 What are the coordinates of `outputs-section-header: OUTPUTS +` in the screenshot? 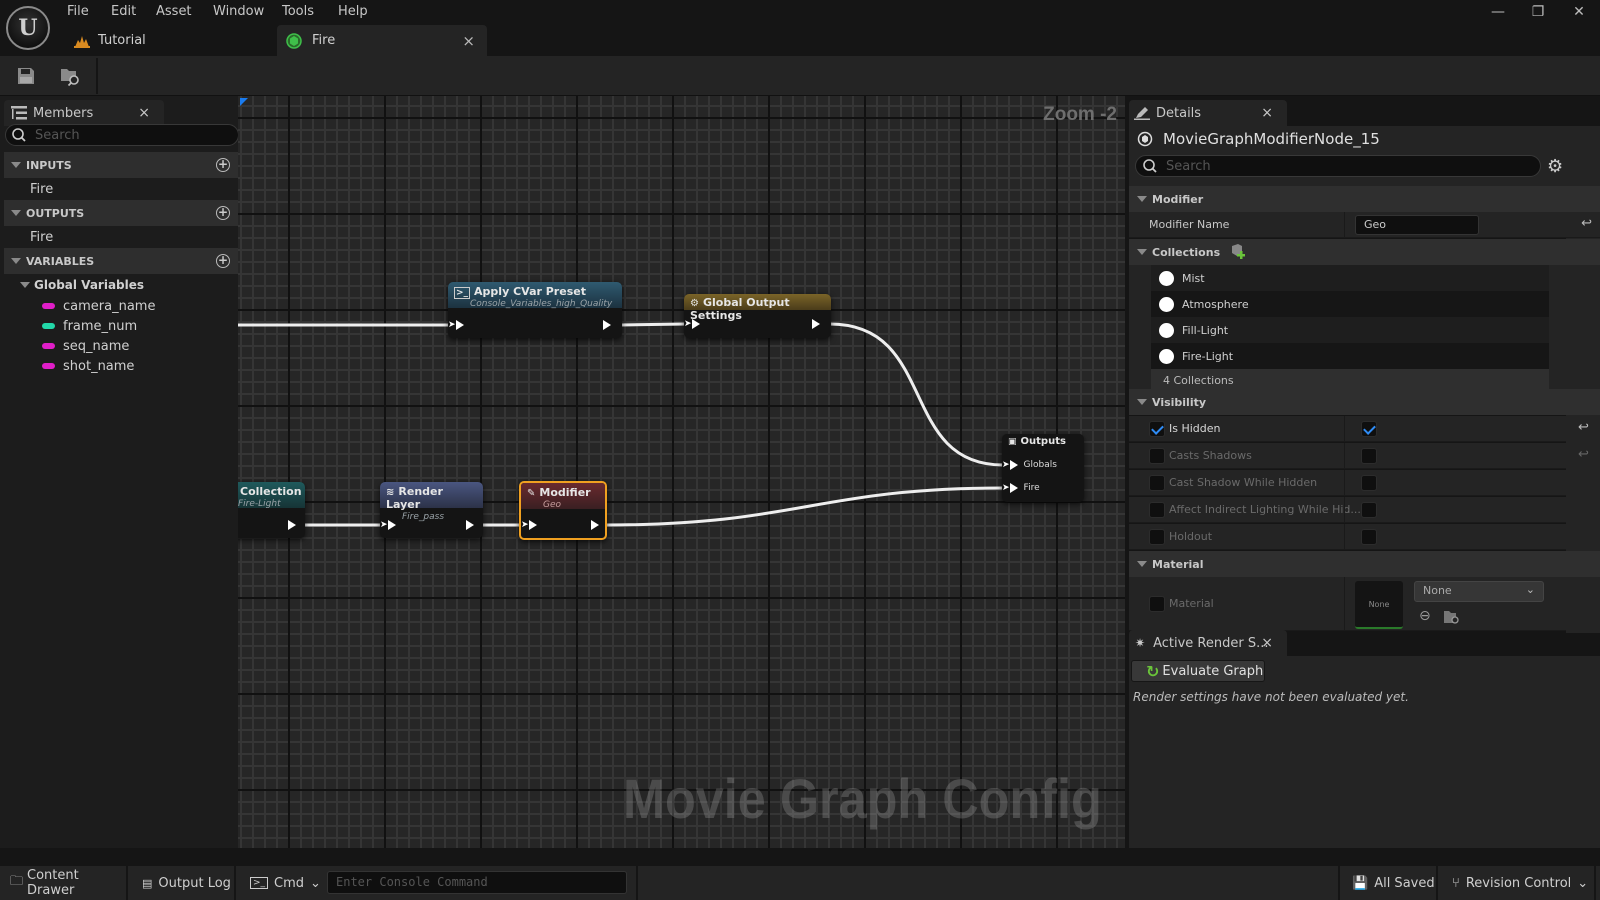 It's located at (121, 213).